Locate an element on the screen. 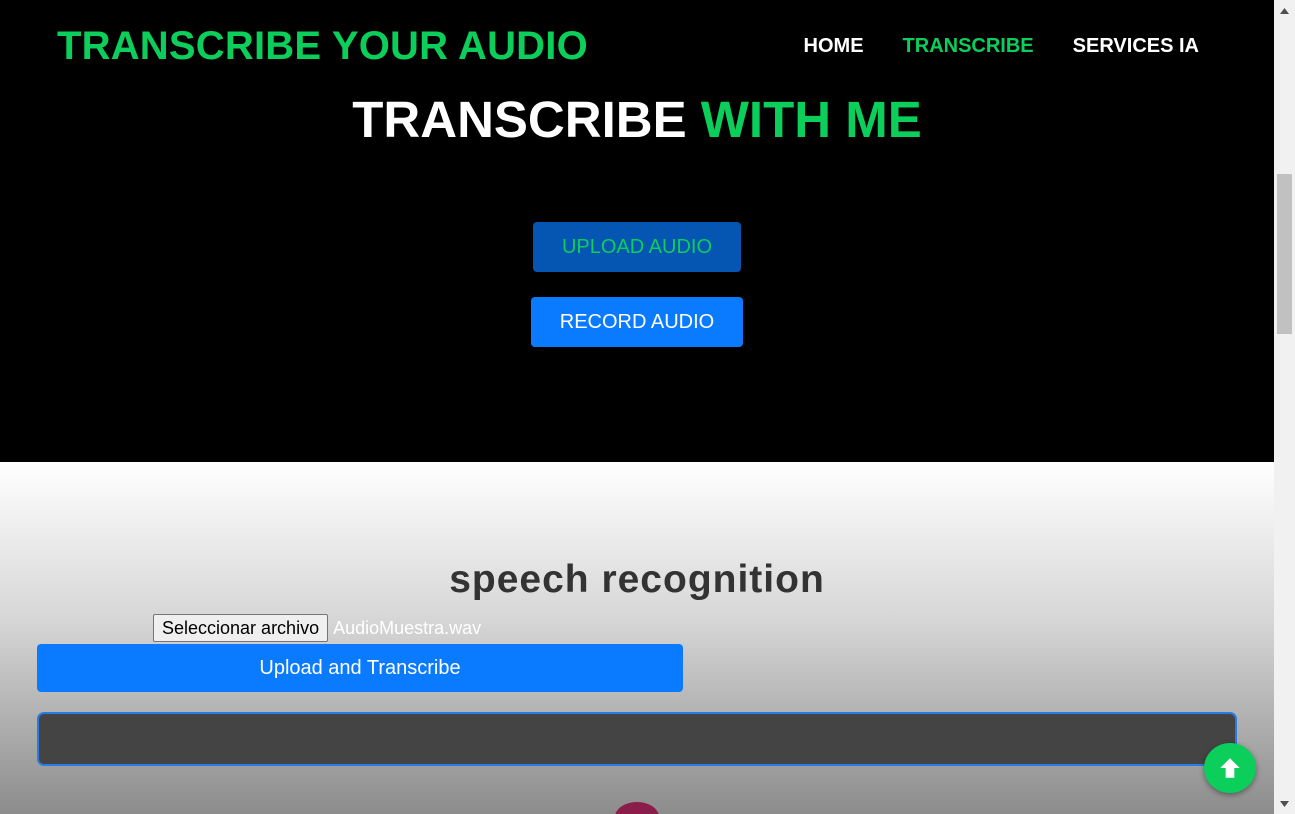  nav-link-services-ia: SERVICES IA is located at coordinates (1136, 46).